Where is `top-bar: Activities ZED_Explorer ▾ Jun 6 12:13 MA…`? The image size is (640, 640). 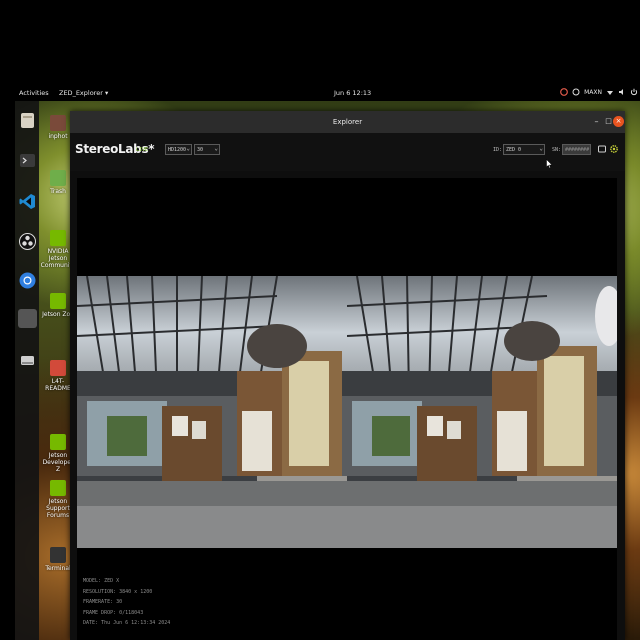 top-bar: Activities ZED_Explorer ▾ Jun 6 12:13 MA… is located at coordinates (327, 93).